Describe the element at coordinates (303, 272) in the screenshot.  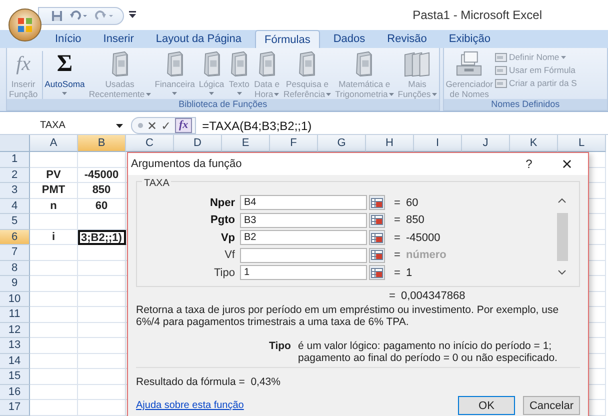
I see `argument-field: 1` at that location.